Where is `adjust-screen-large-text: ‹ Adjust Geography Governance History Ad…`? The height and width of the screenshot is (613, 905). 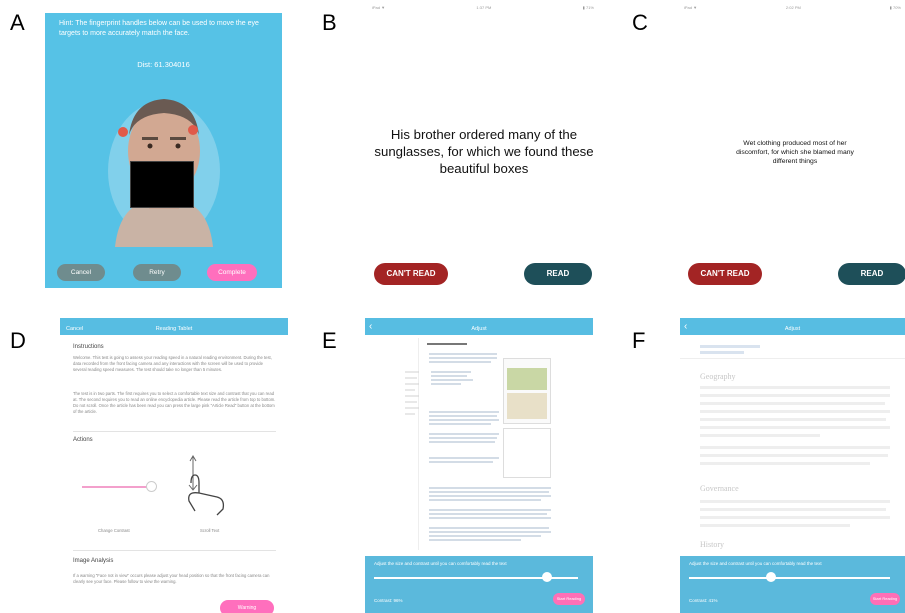 adjust-screen-large-text: ‹ Adjust Geography Governance History Ad… is located at coordinates (792, 465).